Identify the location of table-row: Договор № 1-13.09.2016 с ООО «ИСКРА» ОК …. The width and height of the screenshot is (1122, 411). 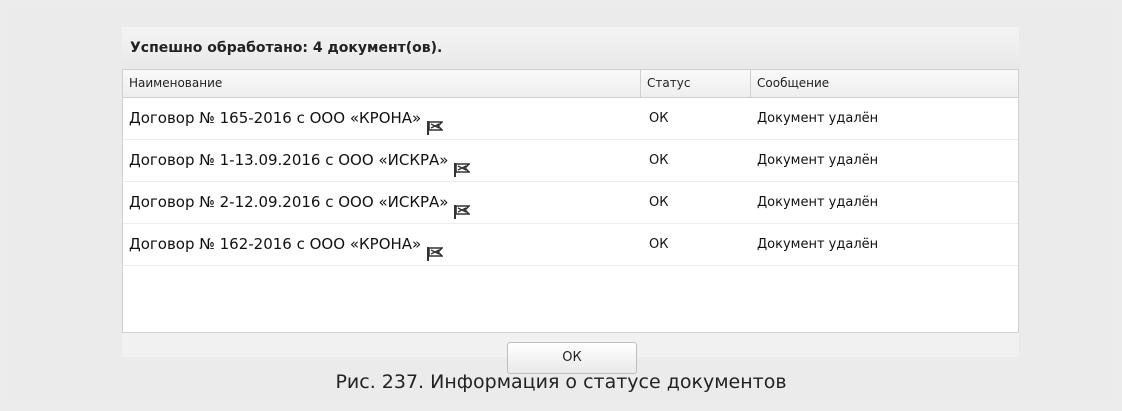
(570, 161).